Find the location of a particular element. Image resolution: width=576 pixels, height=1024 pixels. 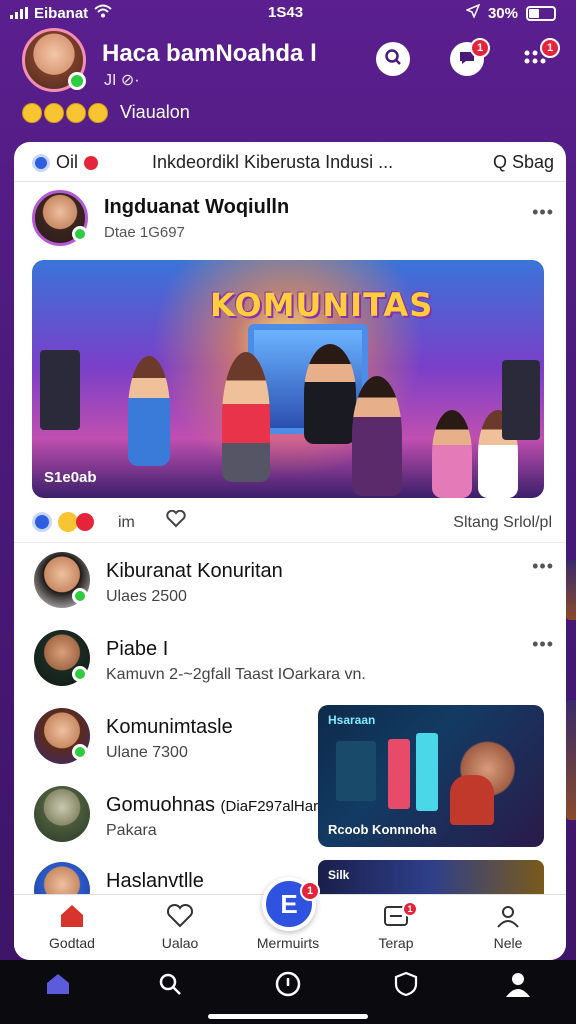

smile-react-icon is located at coordinates (68, 522).